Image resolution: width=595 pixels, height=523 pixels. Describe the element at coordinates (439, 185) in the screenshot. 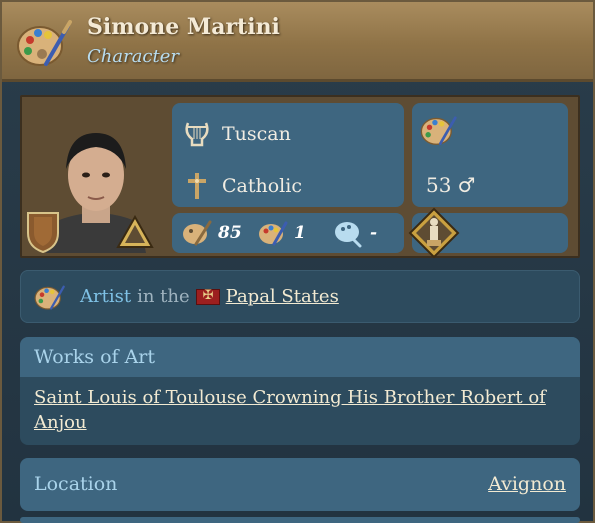

I see `age-value: 53` at that location.